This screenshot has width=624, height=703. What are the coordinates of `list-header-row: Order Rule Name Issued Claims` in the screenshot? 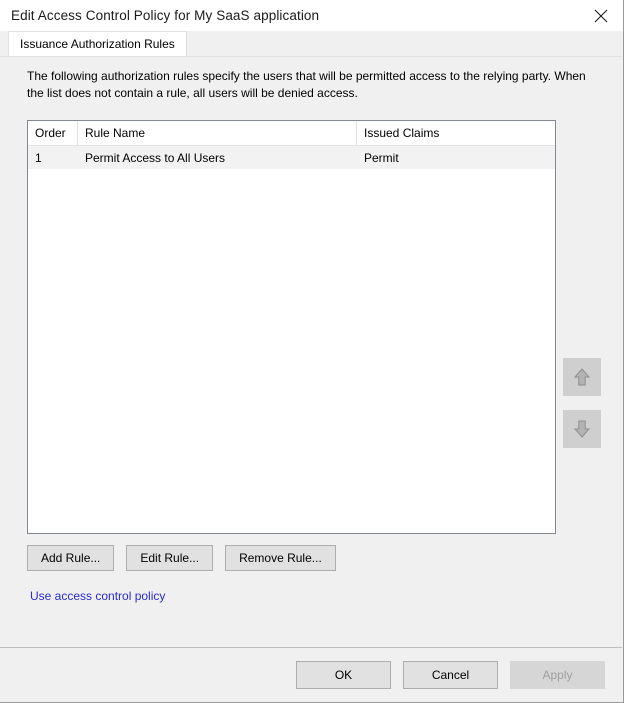 It's located at (291, 133).